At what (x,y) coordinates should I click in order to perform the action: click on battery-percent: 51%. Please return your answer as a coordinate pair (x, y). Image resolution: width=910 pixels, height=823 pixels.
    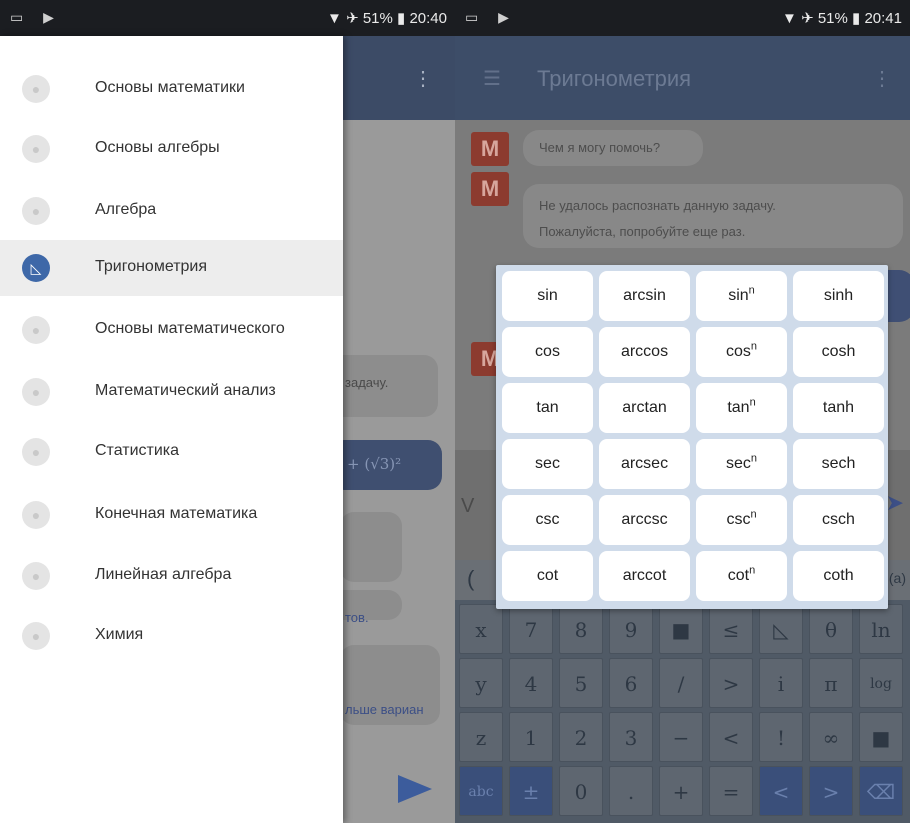
    Looking at the image, I should click on (377, 18).